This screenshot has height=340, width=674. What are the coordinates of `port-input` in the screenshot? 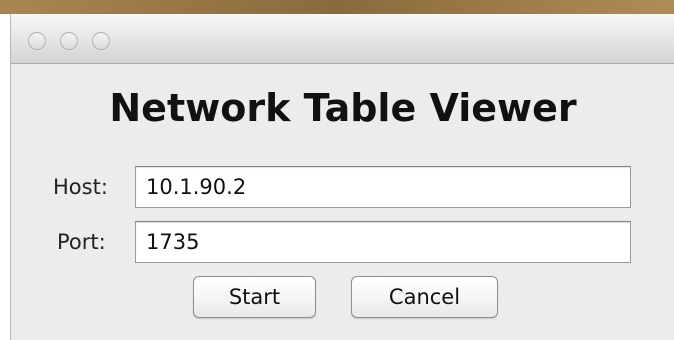 It's located at (383, 242).